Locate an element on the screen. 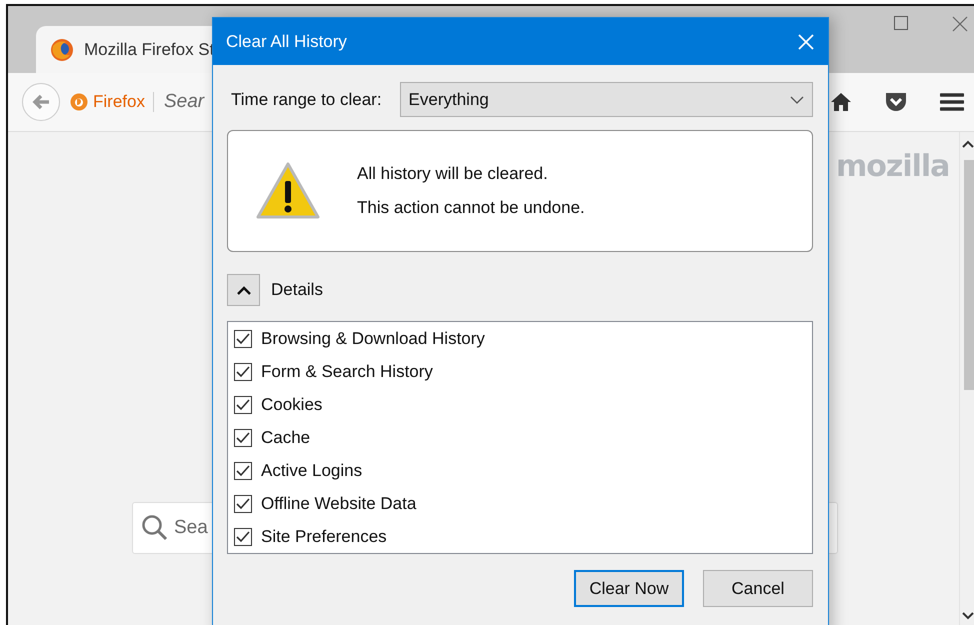 The image size is (974, 625). warning-icon is located at coordinates (288, 191).